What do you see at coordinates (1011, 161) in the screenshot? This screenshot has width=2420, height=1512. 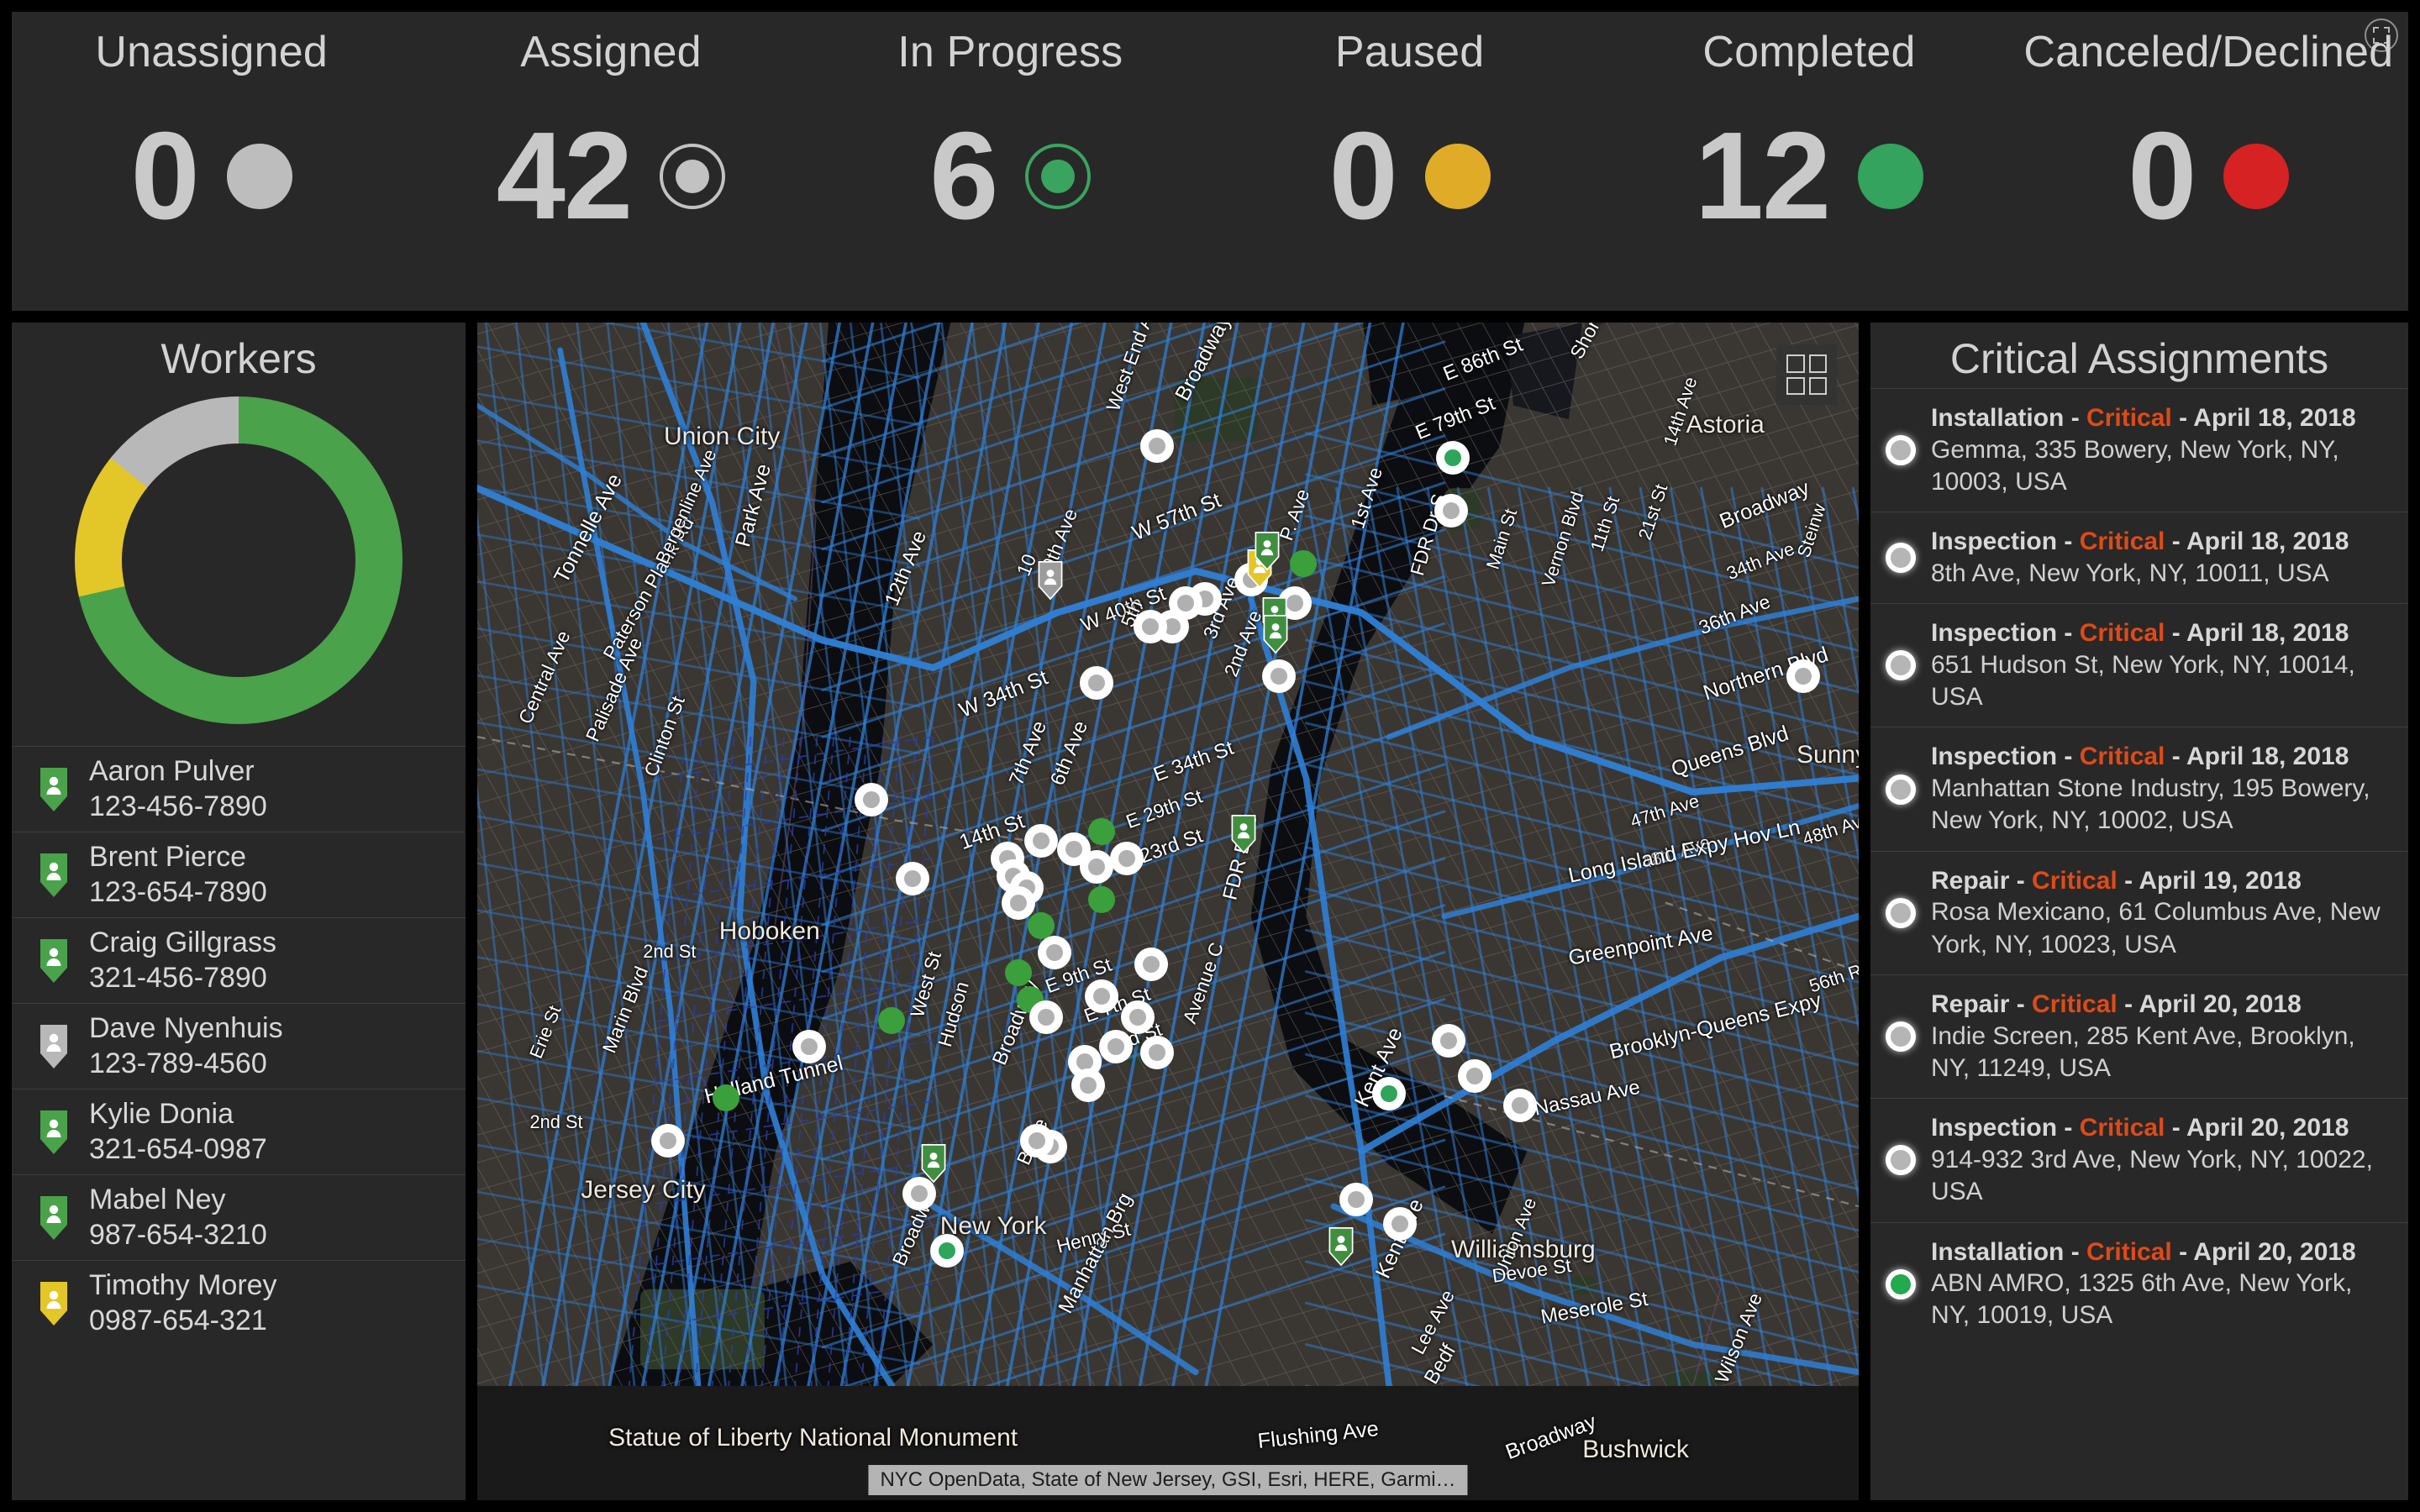 I see `kpi-in-progress: In Progress 6` at bounding box center [1011, 161].